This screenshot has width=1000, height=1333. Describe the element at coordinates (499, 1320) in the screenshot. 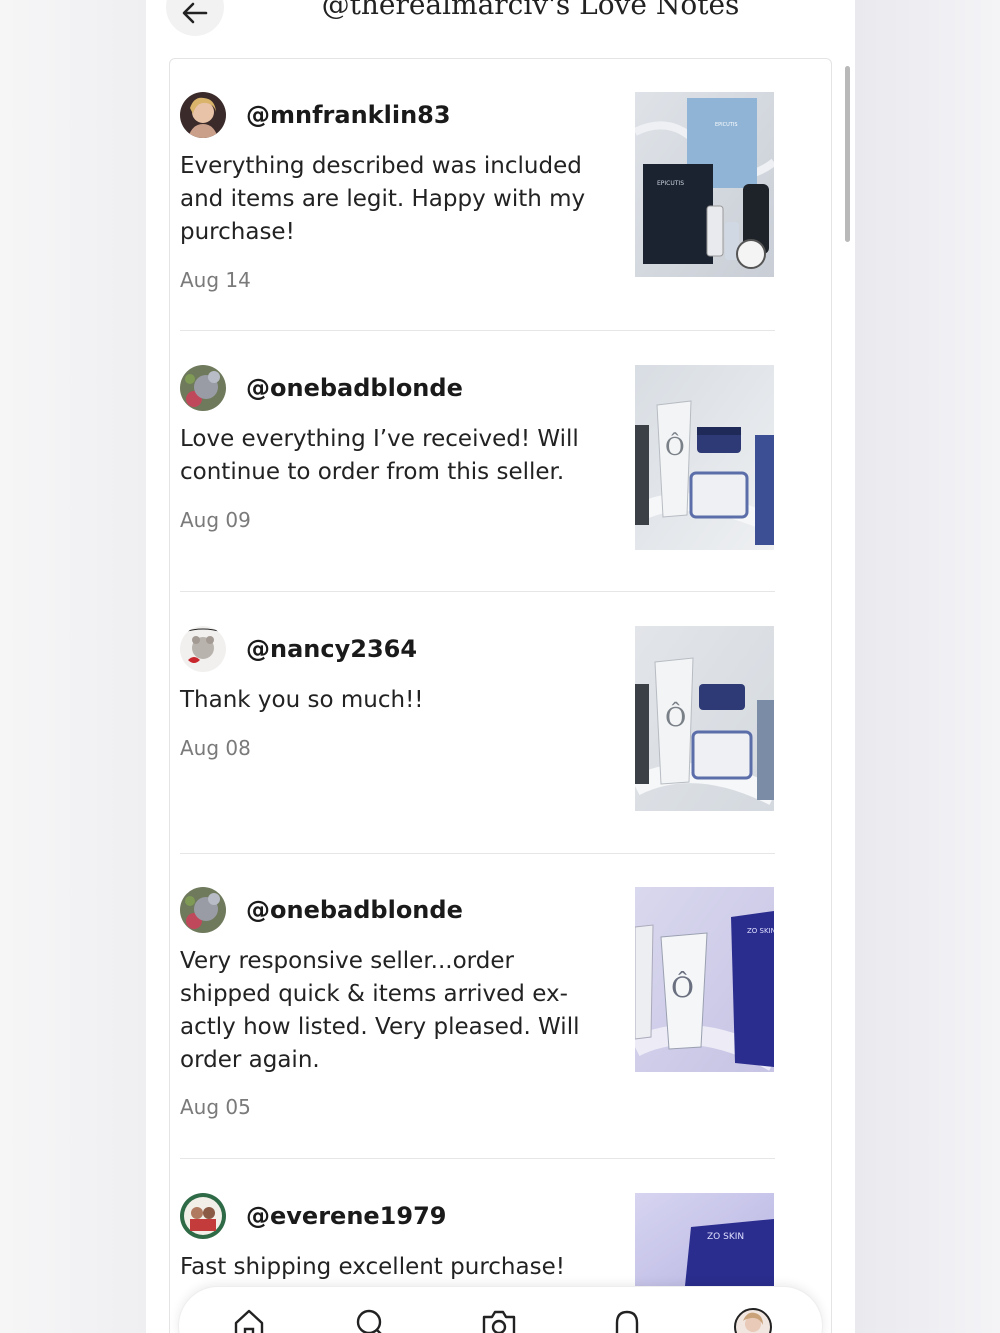

I see `camera-icon` at that location.